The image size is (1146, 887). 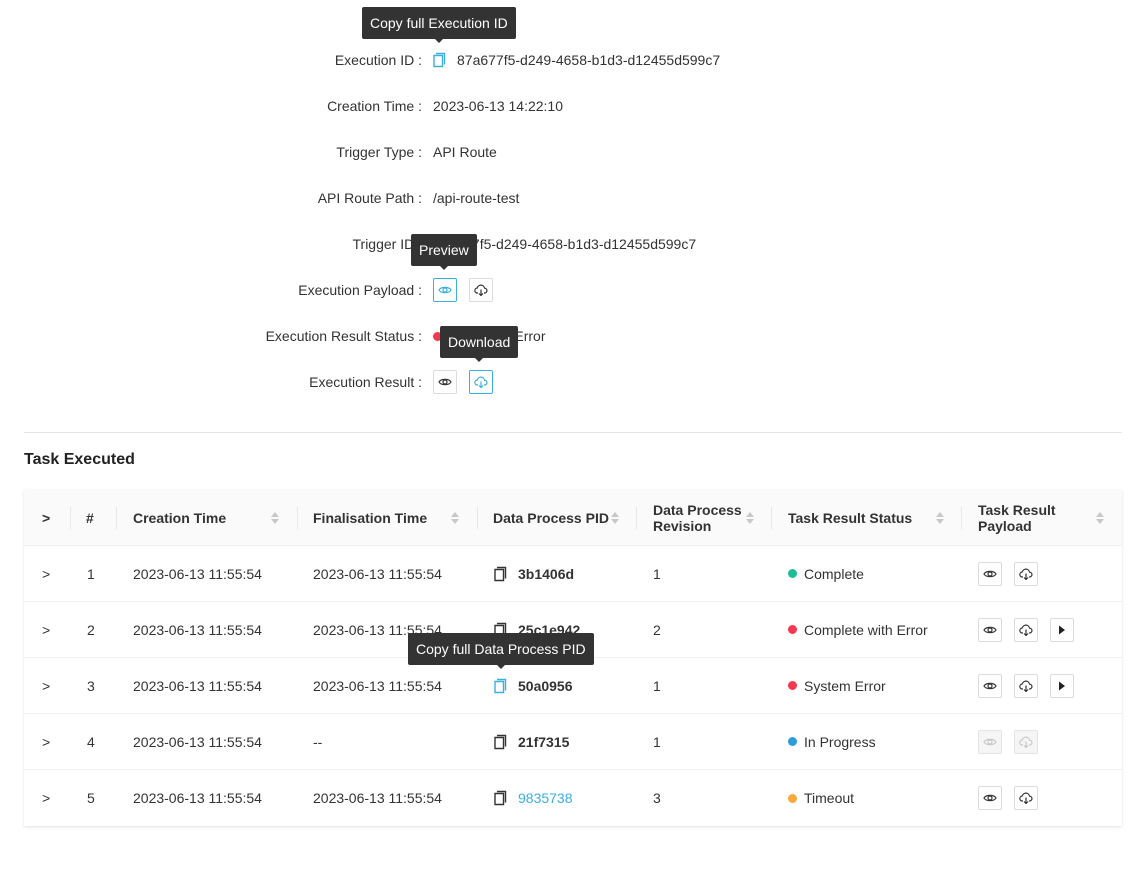 What do you see at coordinates (179, 517) in the screenshot?
I see `column-header-creation-time: Creation Time` at bounding box center [179, 517].